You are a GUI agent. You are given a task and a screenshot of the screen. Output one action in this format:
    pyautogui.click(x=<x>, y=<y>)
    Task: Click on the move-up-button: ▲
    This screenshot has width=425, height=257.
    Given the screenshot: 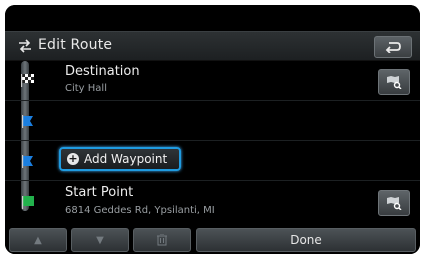 What is the action you would take?
    pyautogui.click(x=38, y=240)
    